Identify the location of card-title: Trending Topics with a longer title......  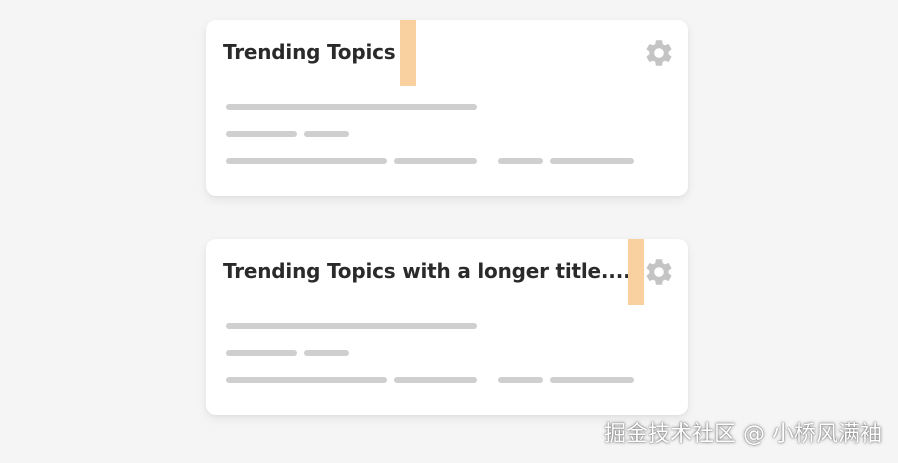
(430, 271).